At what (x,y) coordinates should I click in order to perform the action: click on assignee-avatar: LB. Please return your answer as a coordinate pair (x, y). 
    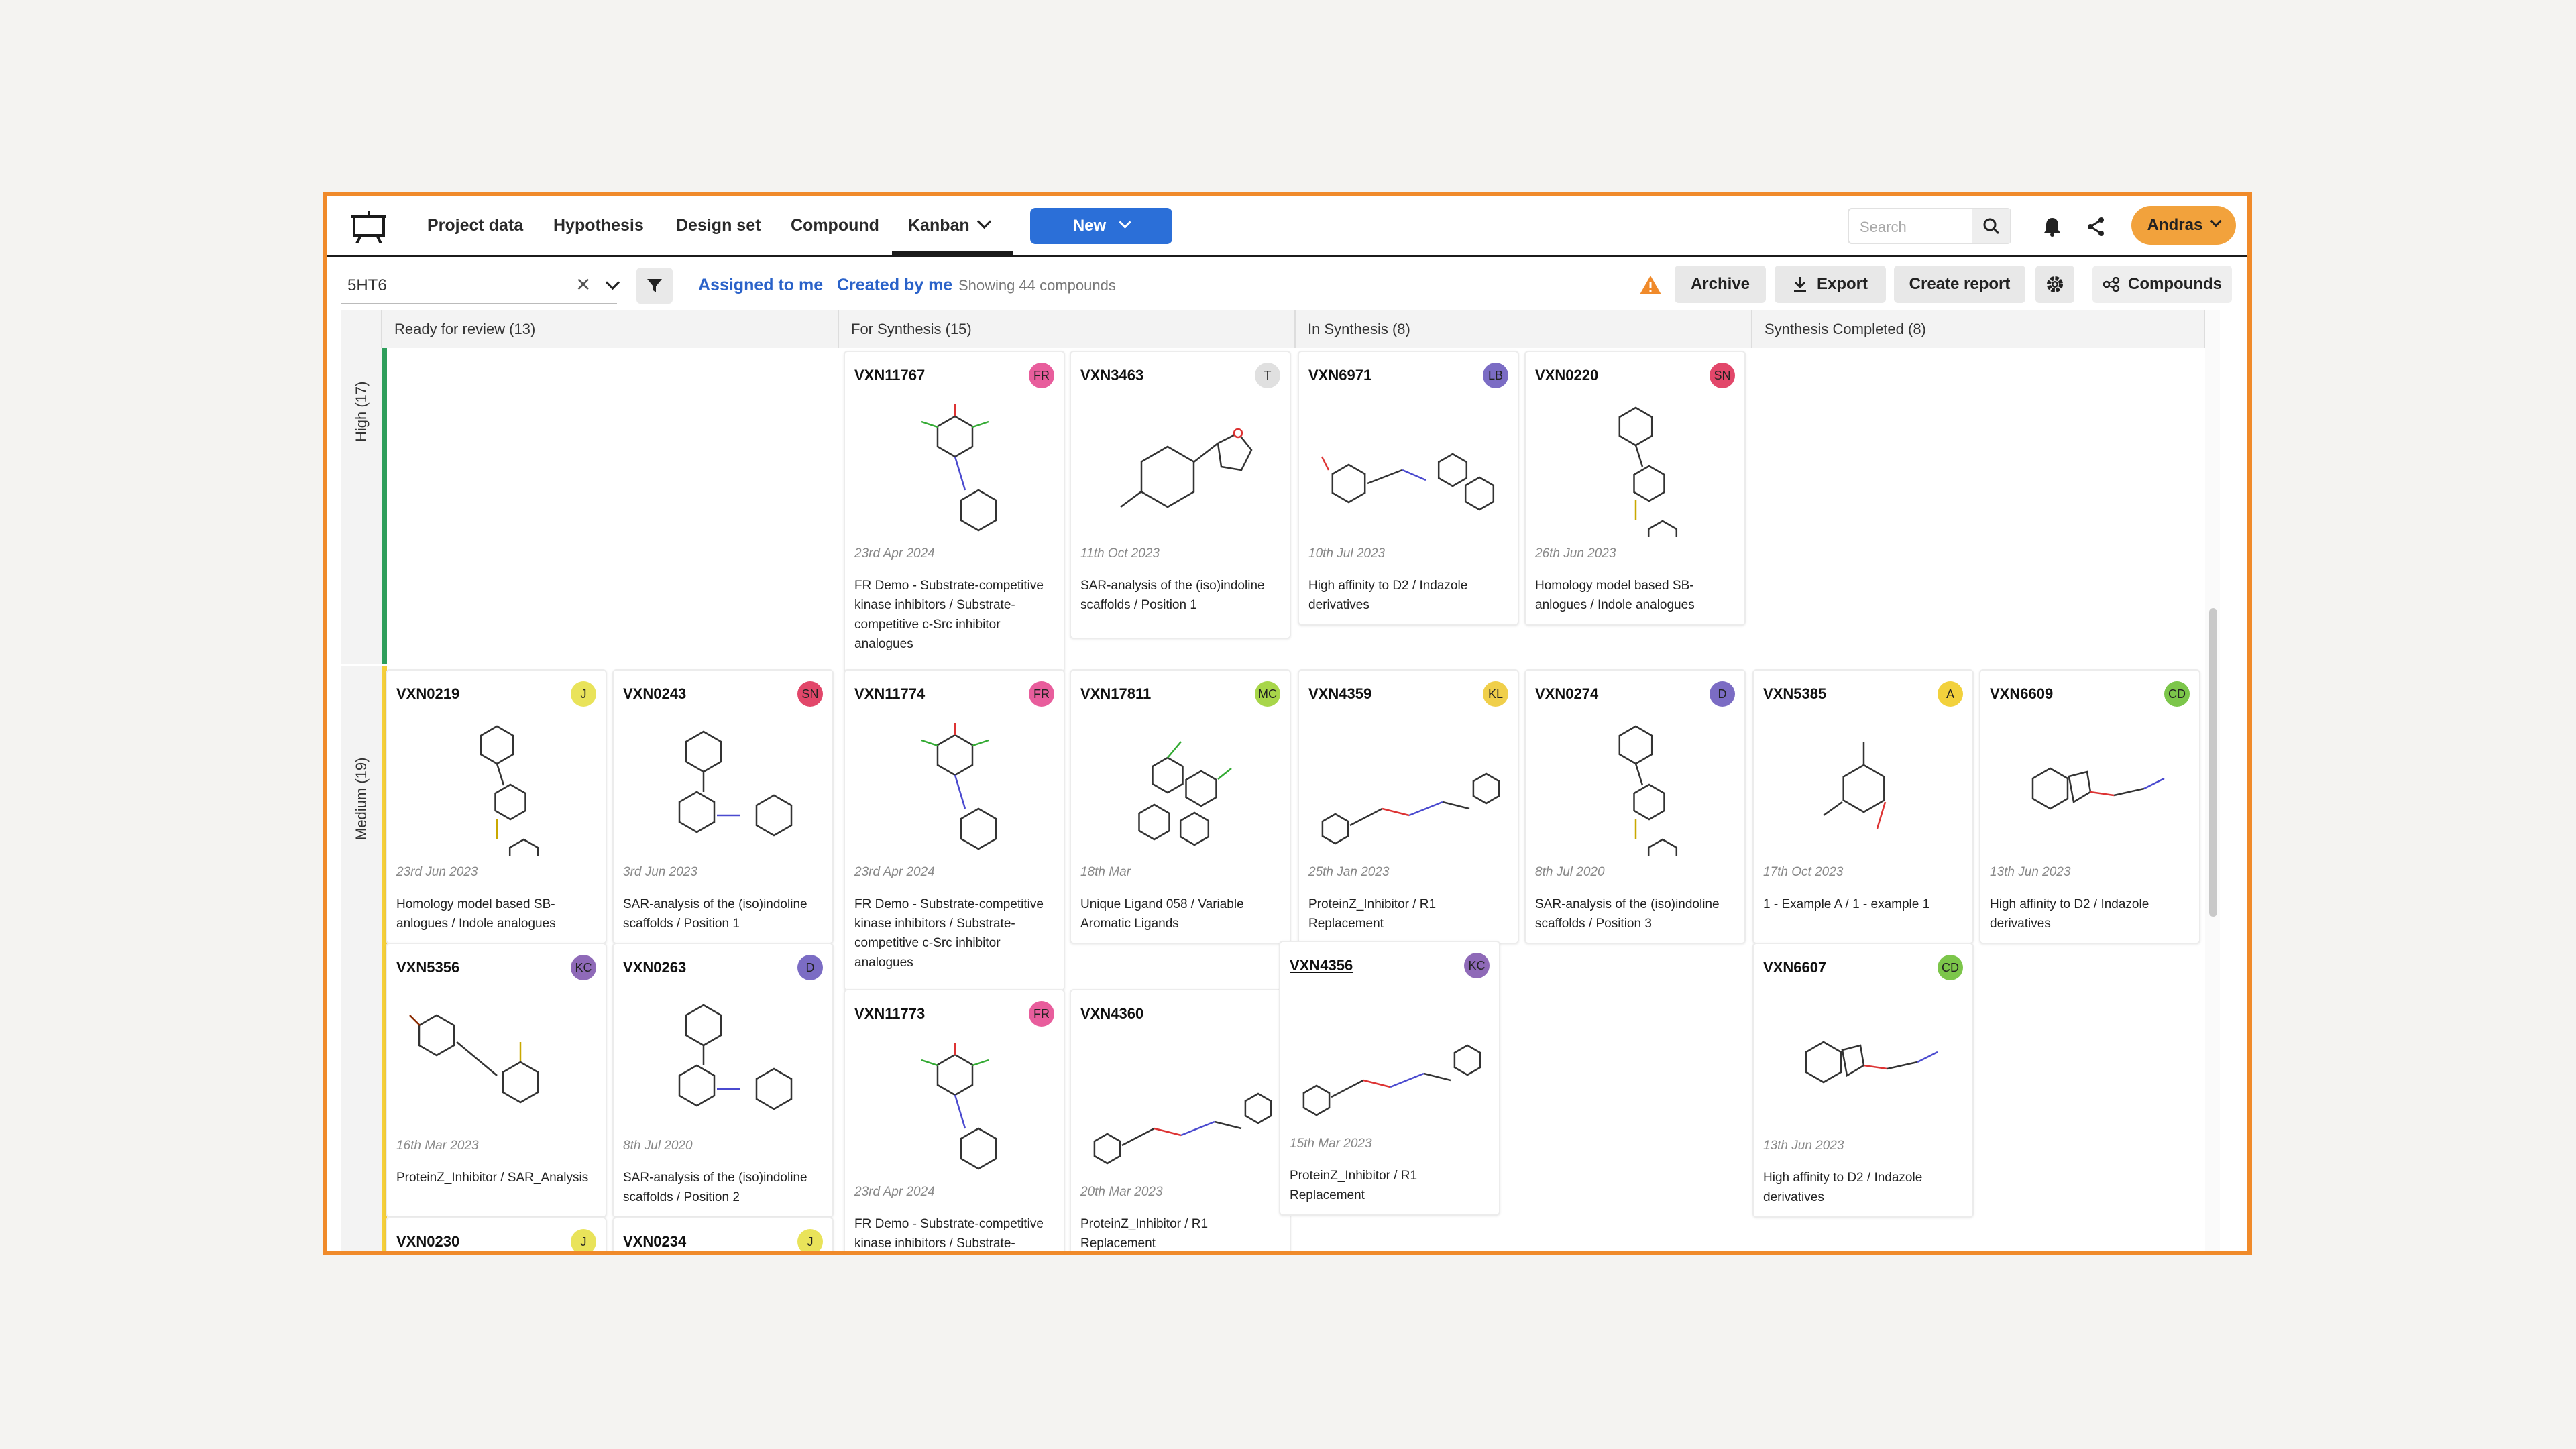
    Looking at the image, I should click on (1495, 375).